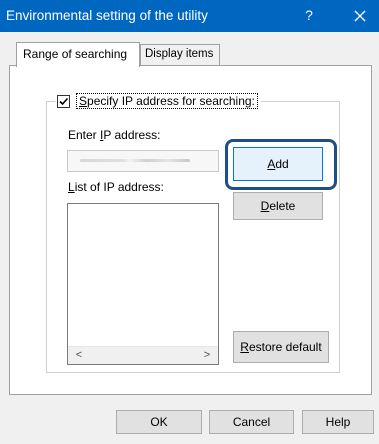 The height and width of the screenshot is (444, 379). I want to click on close-icon, so click(360, 16).